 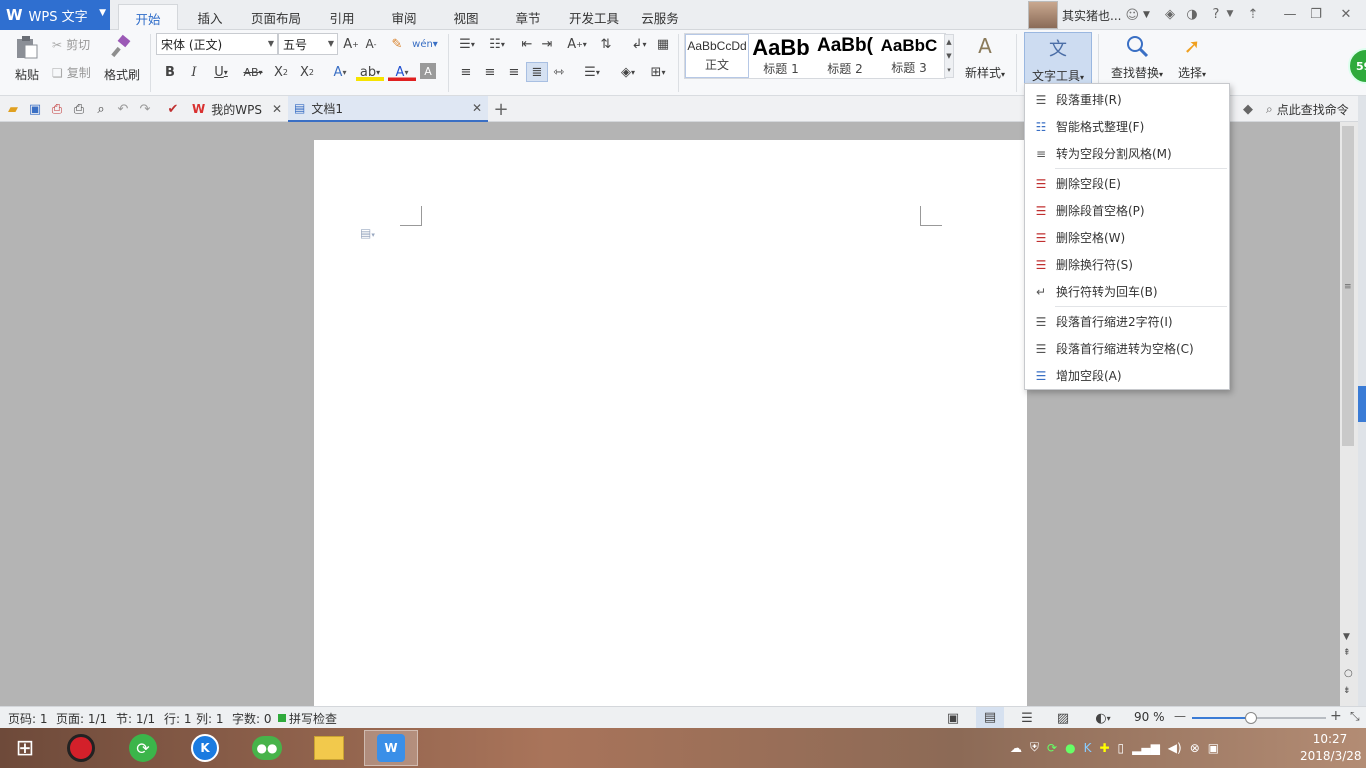 What do you see at coordinates (1146, 15) in the screenshot?
I see `chevron-down-icon: ▼` at bounding box center [1146, 15].